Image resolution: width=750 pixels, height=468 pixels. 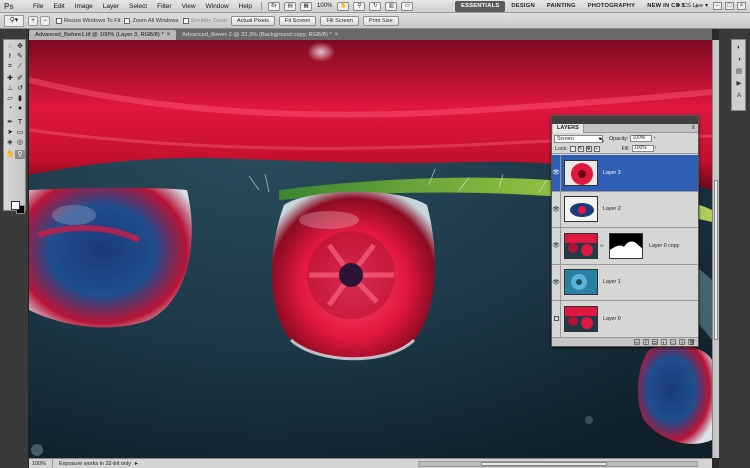 What do you see at coordinates (10, 132) in the screenshot?
I see `path-select-tool-icon: ➤` at bounding box center [10, 132].